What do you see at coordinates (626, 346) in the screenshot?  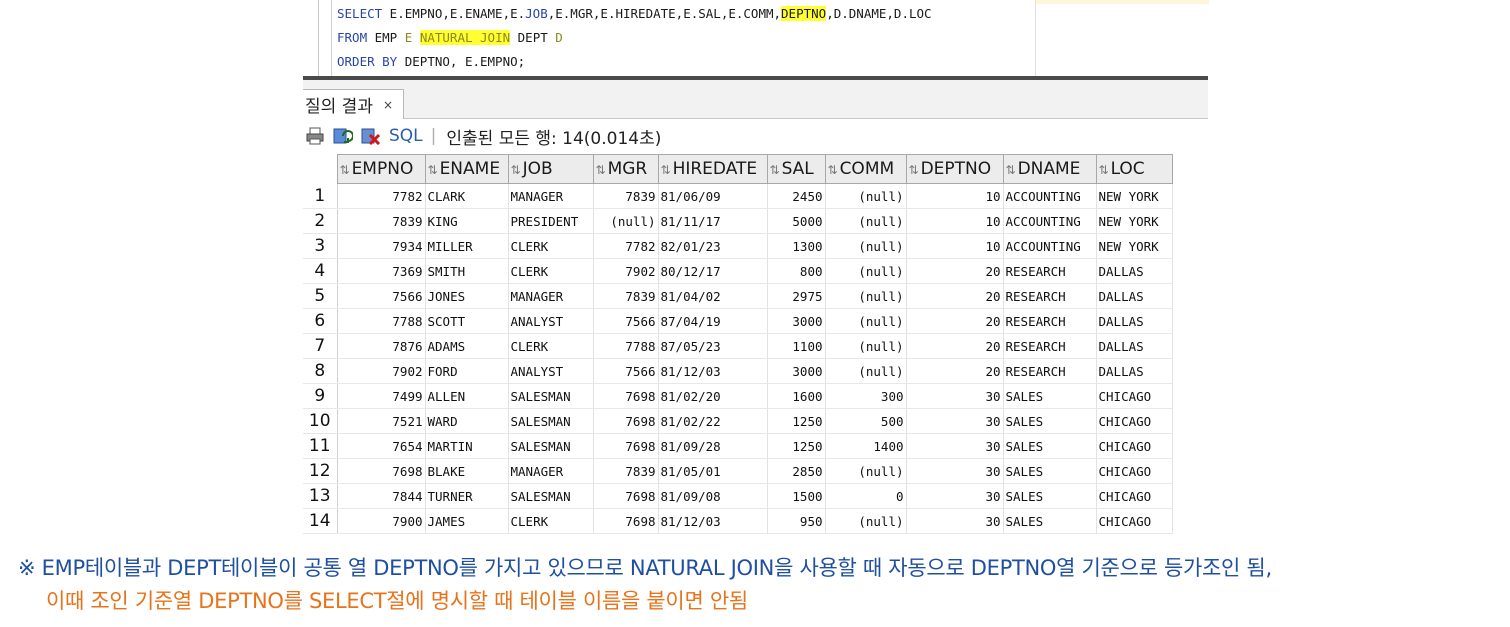 I see `cell-mgr: 7788` at bounding box center [626, 346].